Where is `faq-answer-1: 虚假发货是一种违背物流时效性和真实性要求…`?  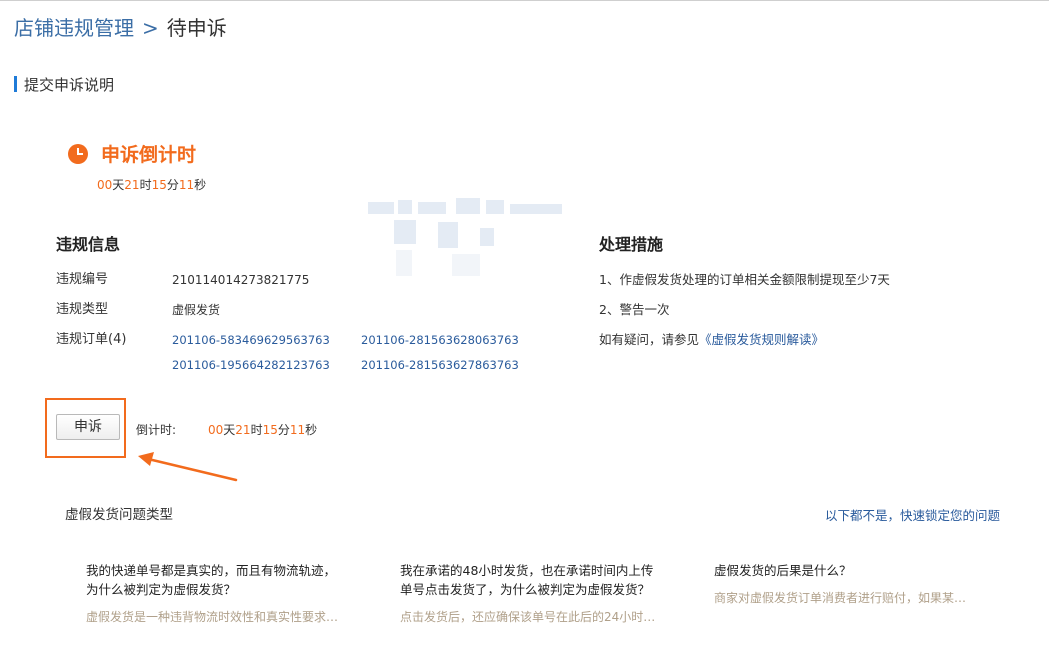
faq-answer-1: 虚假发货是一种违背物流时效性和真实性要求… is located at coordinates (212, 617).